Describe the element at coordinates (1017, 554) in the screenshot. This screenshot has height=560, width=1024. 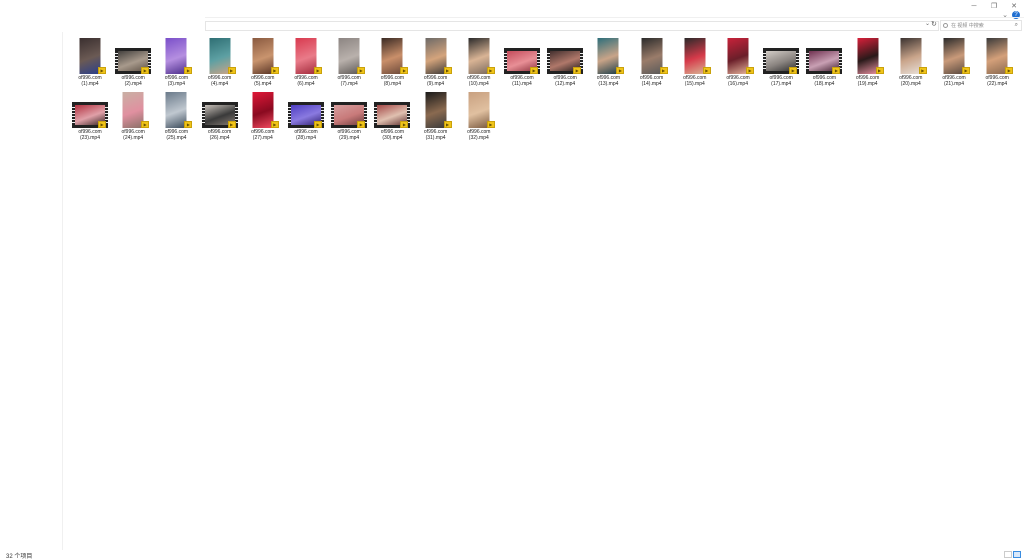
I see `large-icons-view-icon` at that location.